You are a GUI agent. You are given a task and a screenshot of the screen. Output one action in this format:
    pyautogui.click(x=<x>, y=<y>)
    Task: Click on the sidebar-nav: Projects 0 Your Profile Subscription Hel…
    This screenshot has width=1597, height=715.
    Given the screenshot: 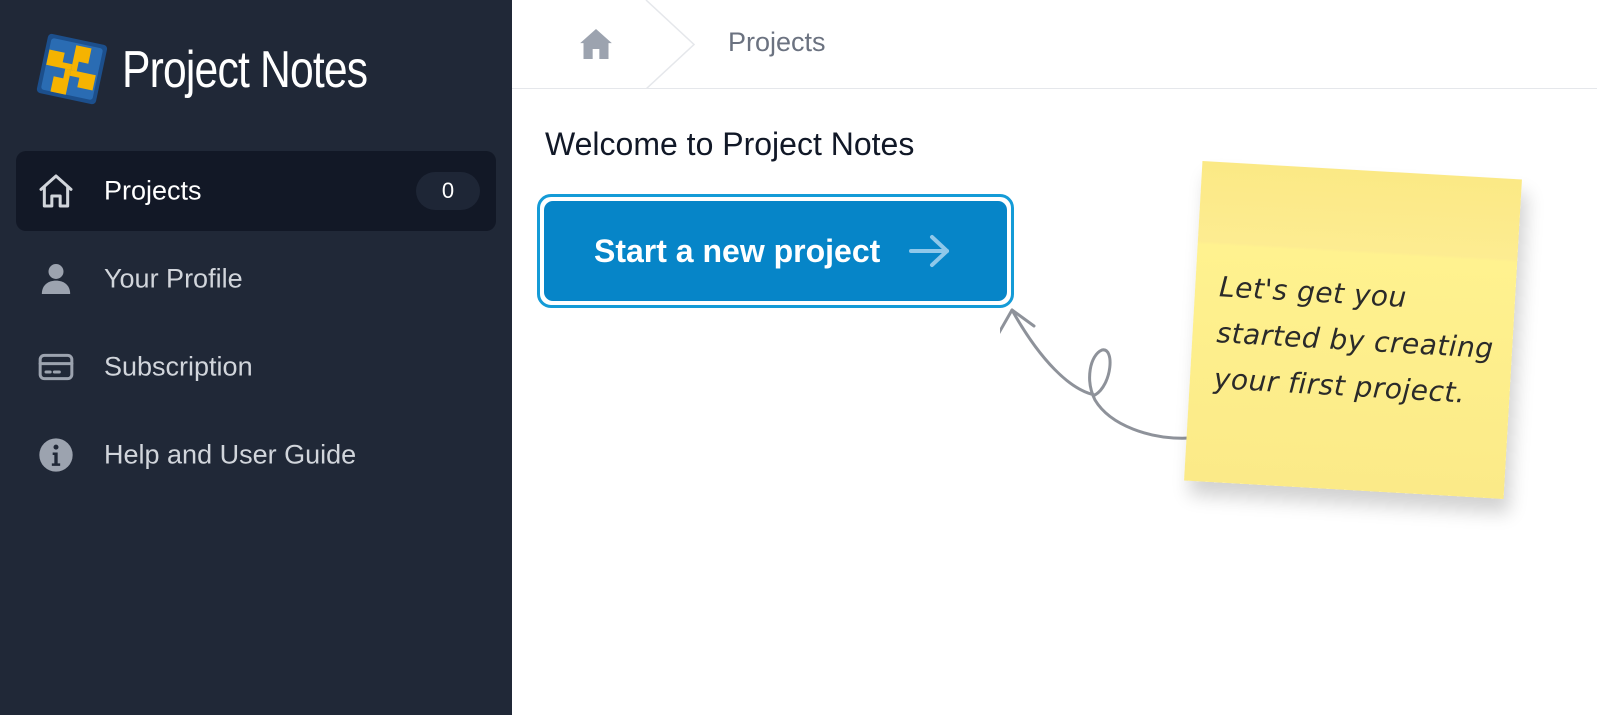 What is the action you would take?
    pyautogui.click(x=256, y=327)
    